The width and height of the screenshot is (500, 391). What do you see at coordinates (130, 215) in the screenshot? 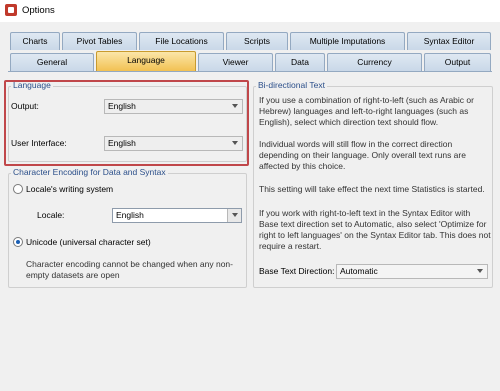
I see `locale-value: English` at bounding box center [130, 215].